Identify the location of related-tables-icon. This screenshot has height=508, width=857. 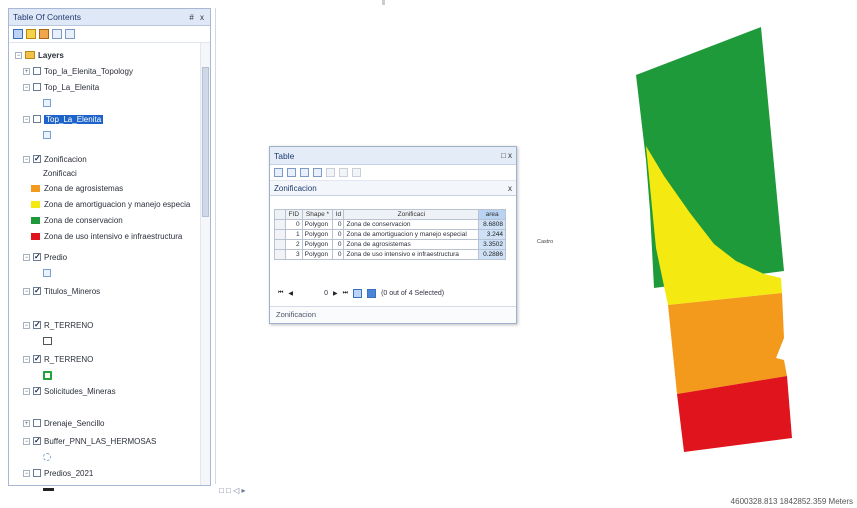
(291, 172).